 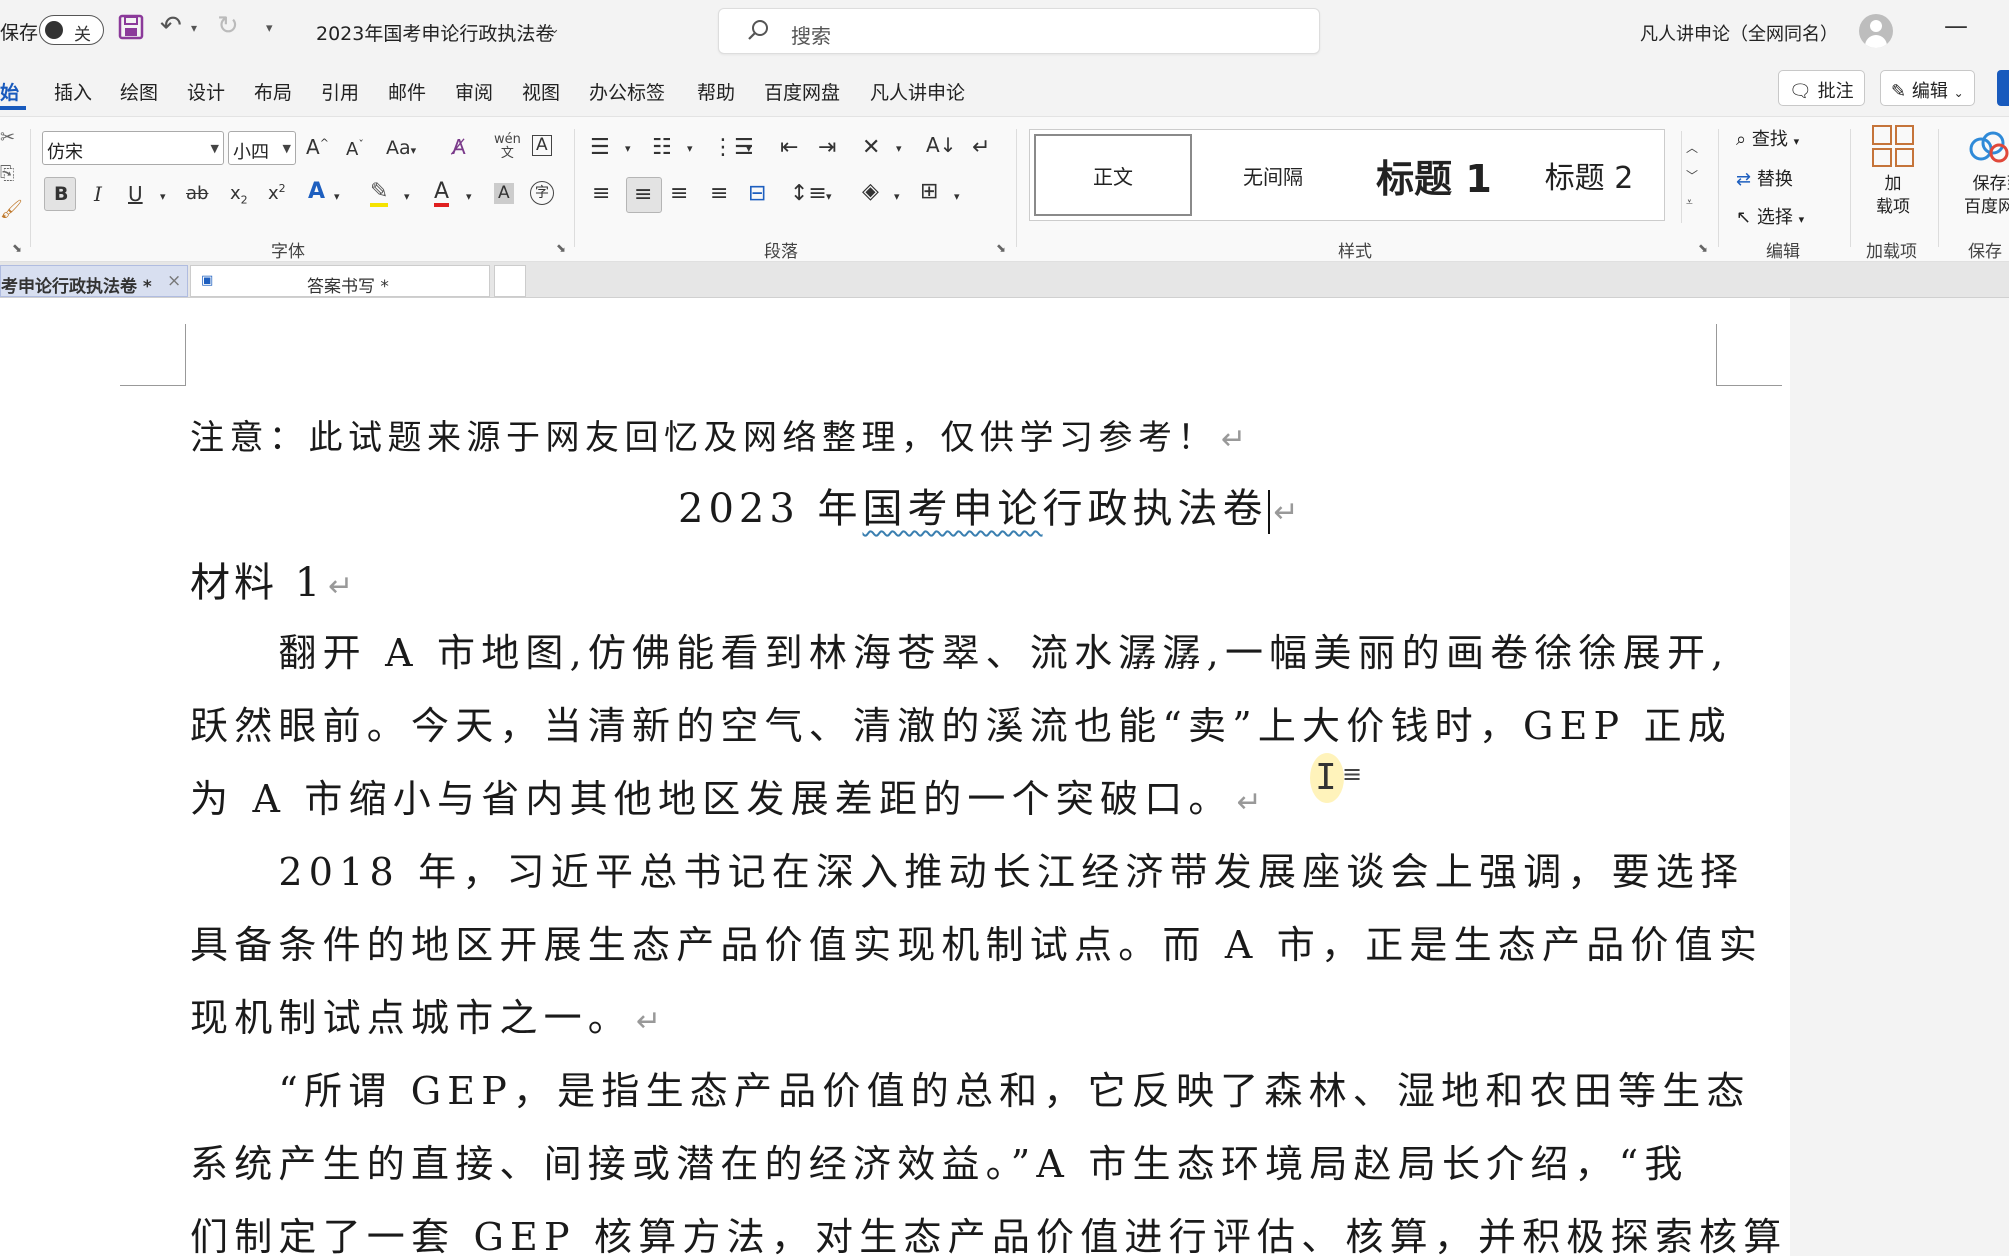 I want to click on doc-tab-answer: ▣ 答案书写 *, so click(x=340, y=281).